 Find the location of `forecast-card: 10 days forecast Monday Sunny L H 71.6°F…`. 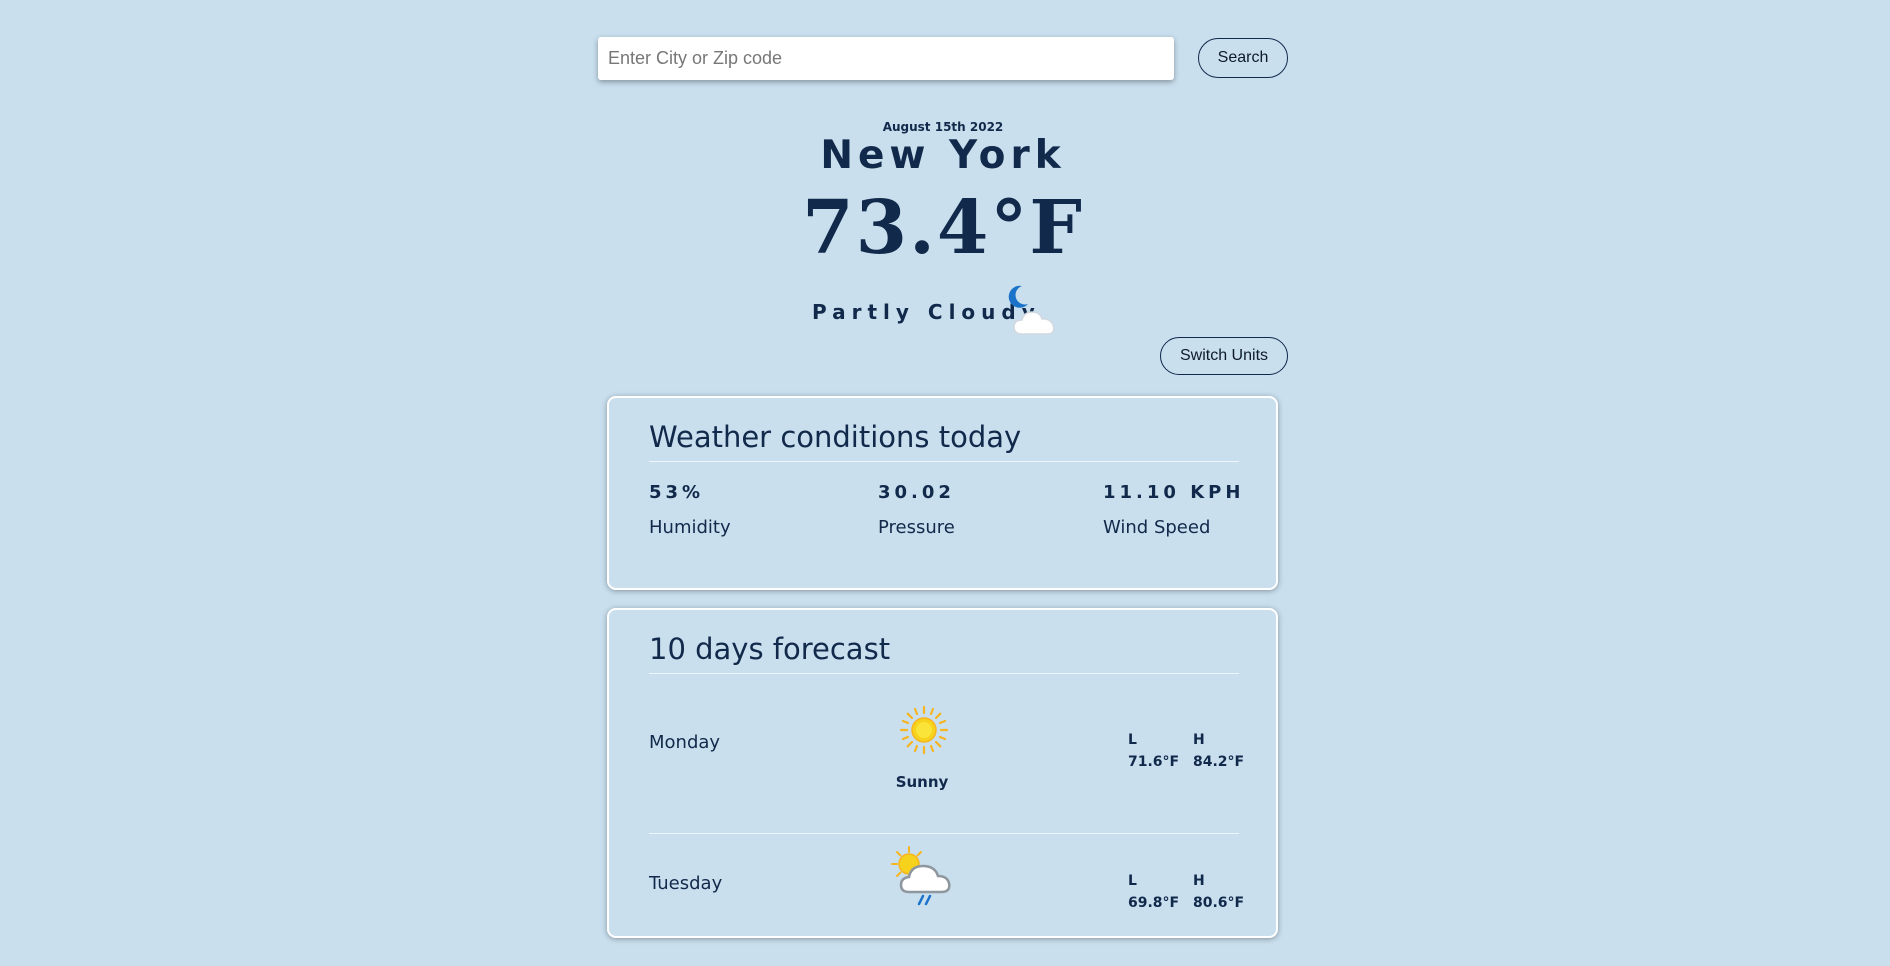

forecast-card: 10 days forecast Monday Sunny L H 71.6°F… is located at coordinates (942, 773).